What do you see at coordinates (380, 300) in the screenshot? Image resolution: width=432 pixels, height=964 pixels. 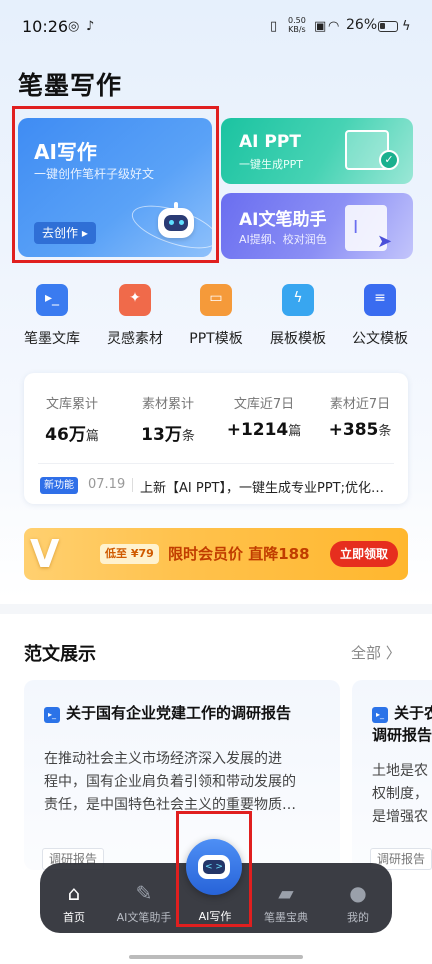 I see `official-doc-icon: ≡` at bounding box center [380, 300].